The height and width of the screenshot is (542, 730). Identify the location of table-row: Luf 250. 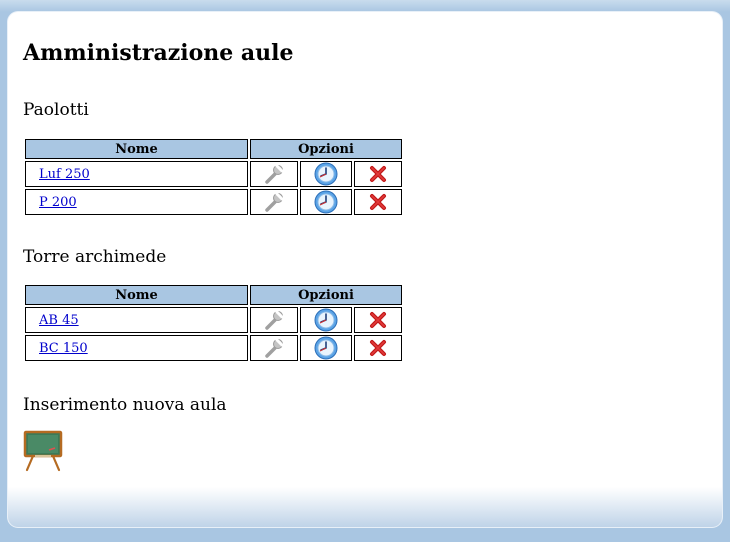
(213, 174).